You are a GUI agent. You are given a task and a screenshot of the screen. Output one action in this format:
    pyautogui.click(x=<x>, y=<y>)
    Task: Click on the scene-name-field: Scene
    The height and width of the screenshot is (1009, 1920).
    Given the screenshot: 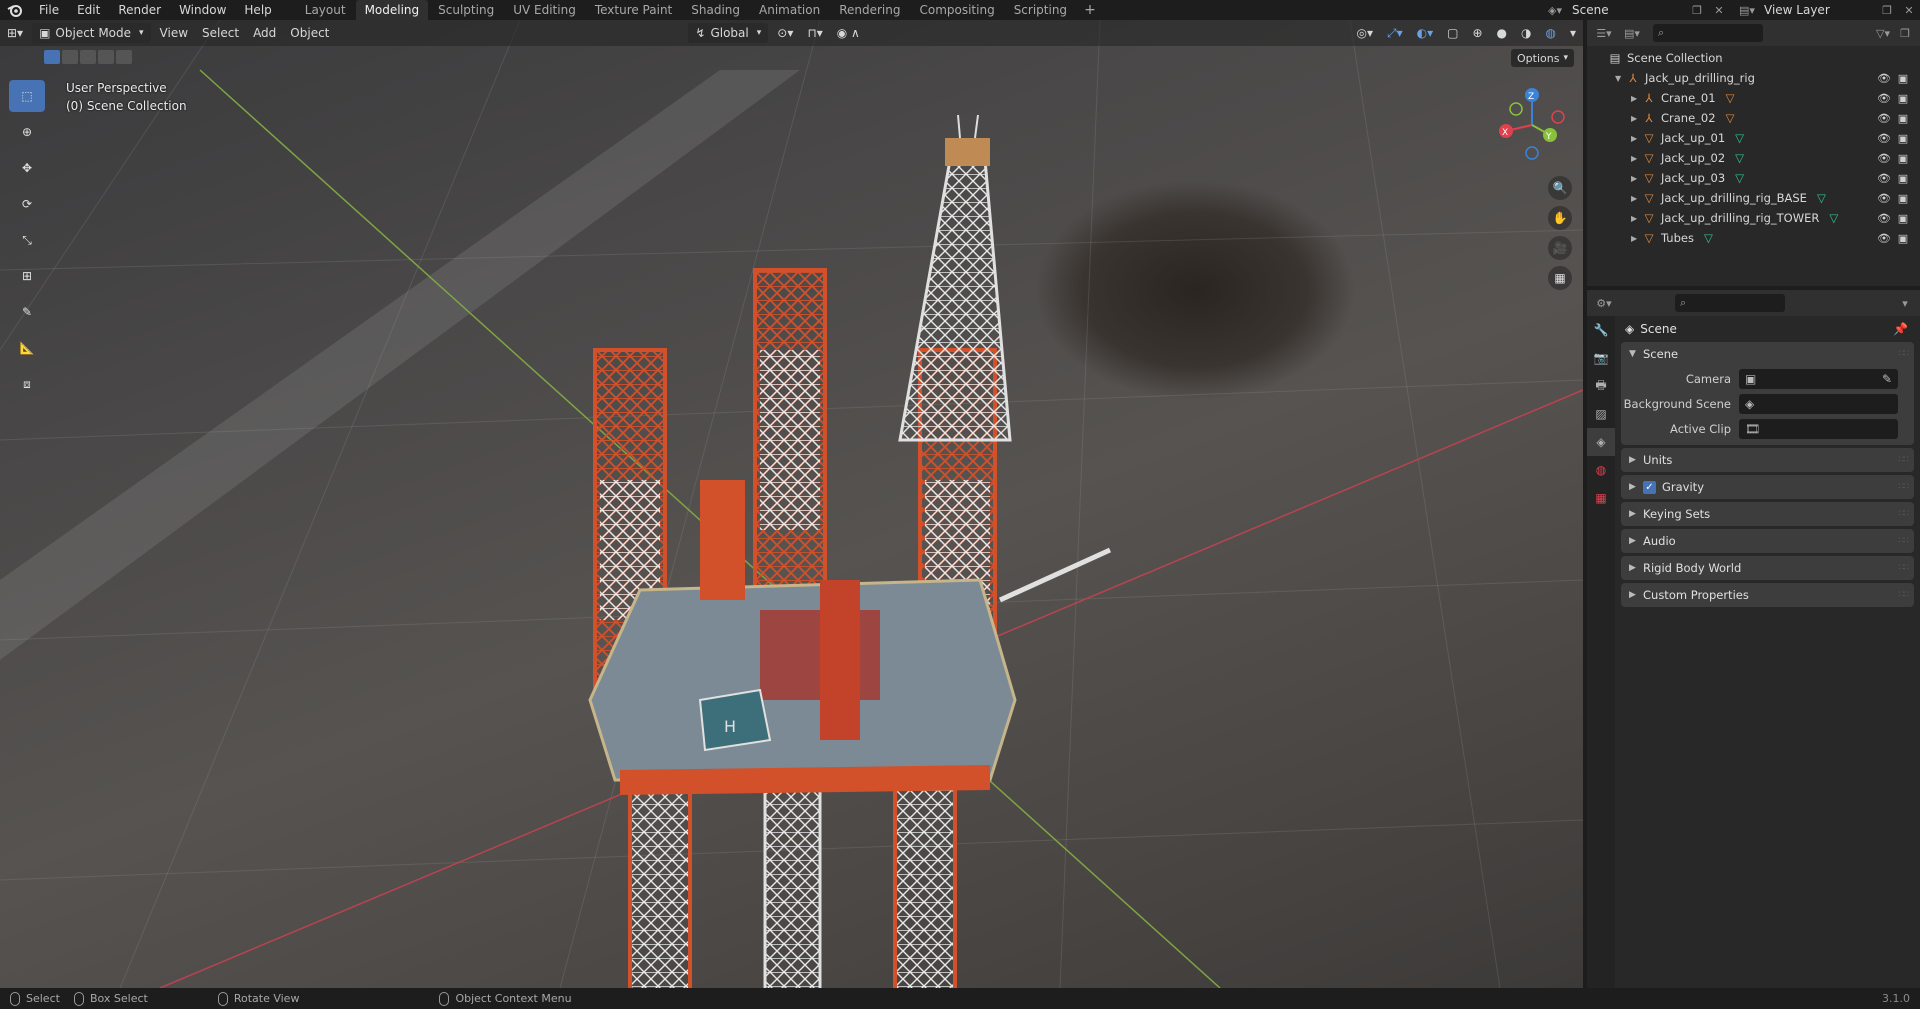 What is the action you would take?
    pyautogui.click(x=1626, y=10)
    